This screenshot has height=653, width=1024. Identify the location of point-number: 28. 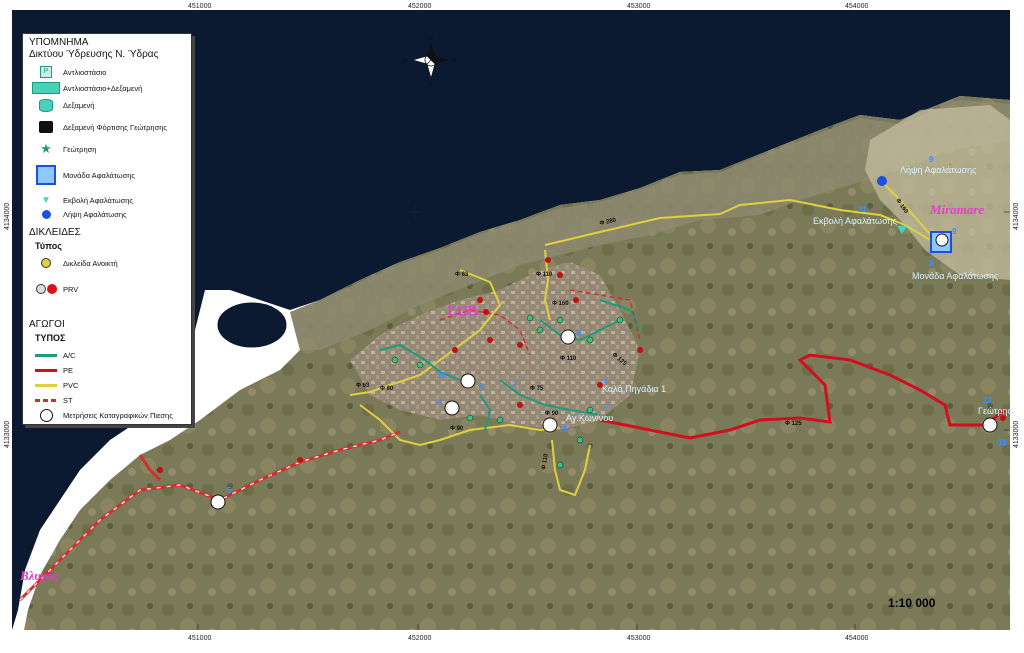
(441, 375).